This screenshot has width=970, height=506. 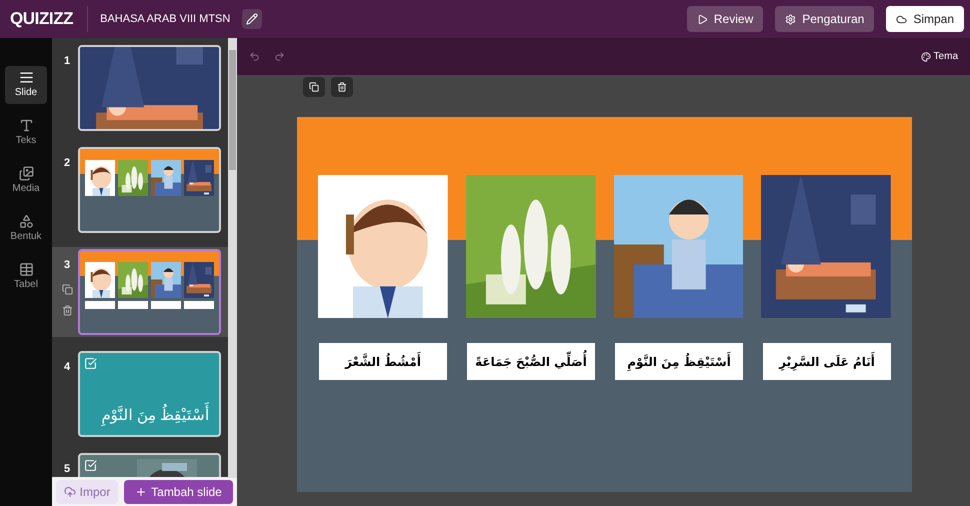 I want to click on rail-item: Slide, so click(x=26, y=85).